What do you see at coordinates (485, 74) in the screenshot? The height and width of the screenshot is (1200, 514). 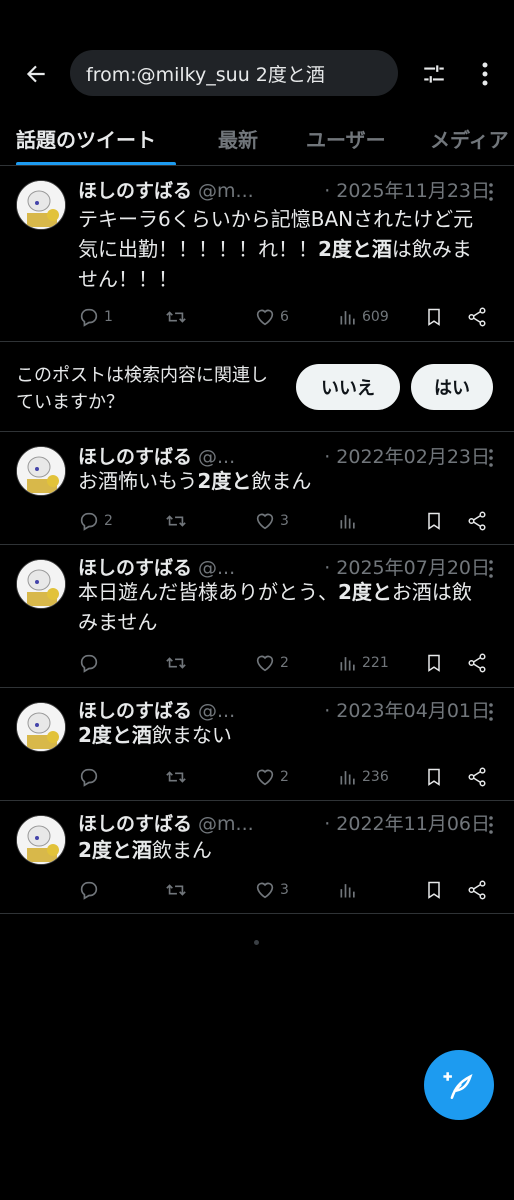 I see `more-options-button` at bounding box center [485, 74].